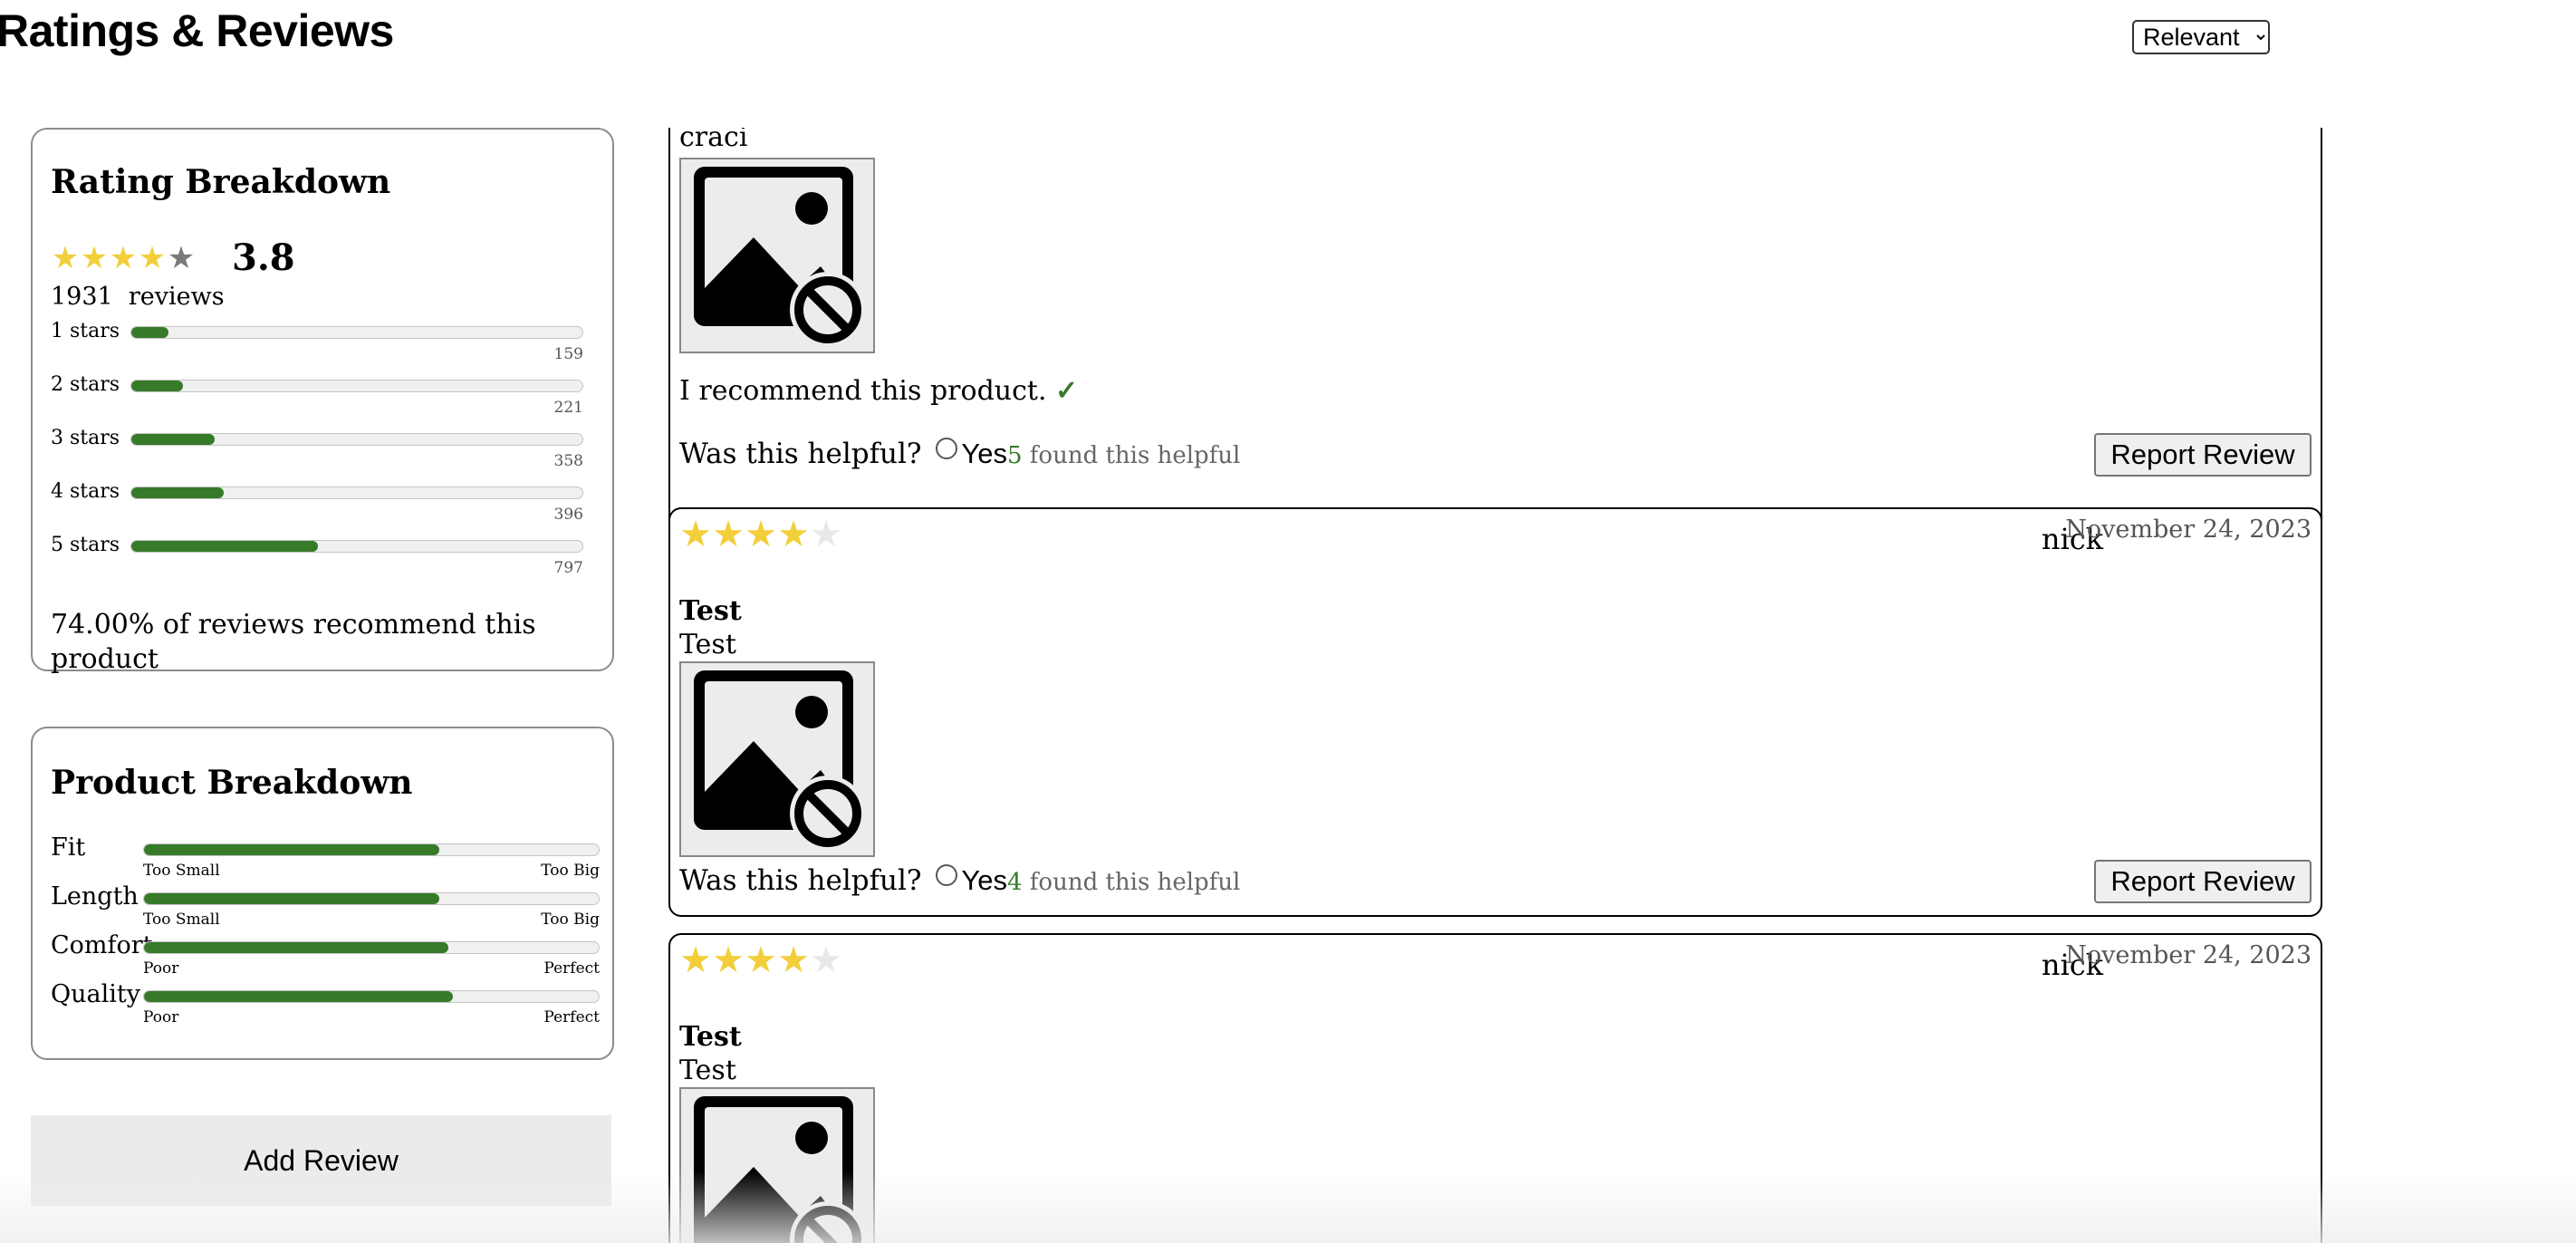 Image resolution: width=2576 pixels, height=1243 pixels. What do you see at coordinates (325, 955) in the screenshot?
I see `factor-comfort: Comfort Poor Perfect` at bounding box center [325, 955].